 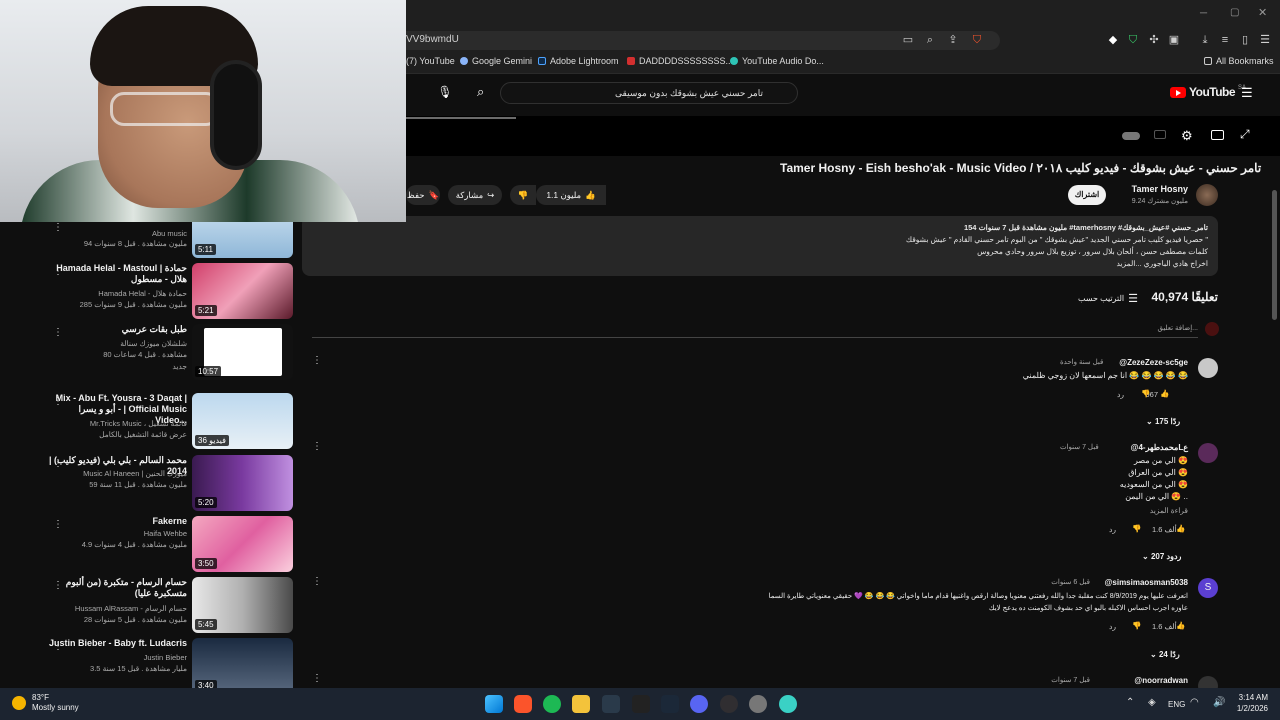 What do you see at coordinates (1208, 92) in the screenshot?
I see `youtube-logo: YouTube SA` at bounding box center [1208, 92].